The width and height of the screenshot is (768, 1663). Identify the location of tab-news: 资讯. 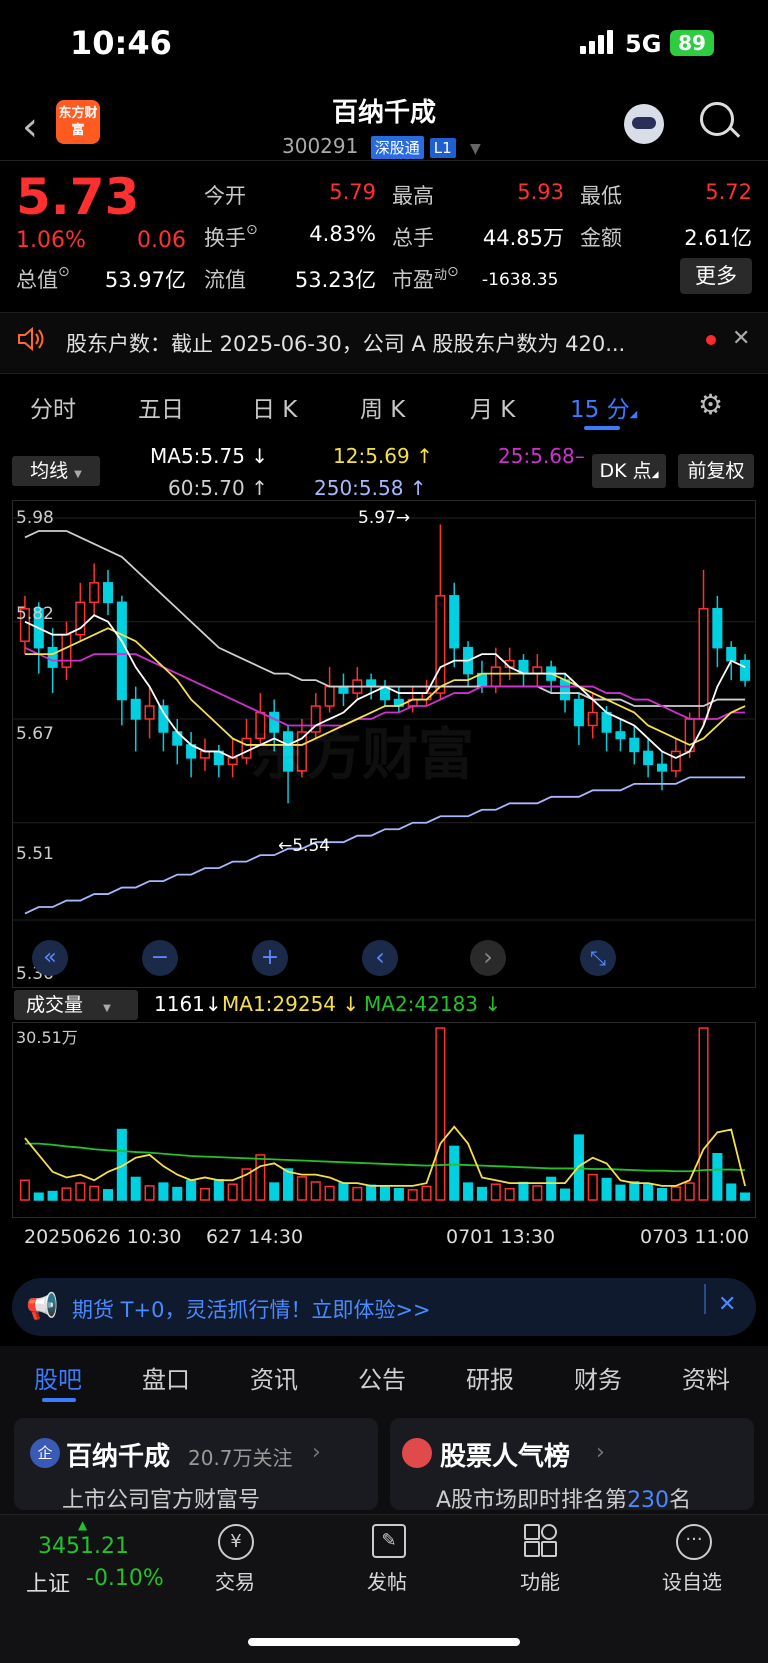
(274, 1377).